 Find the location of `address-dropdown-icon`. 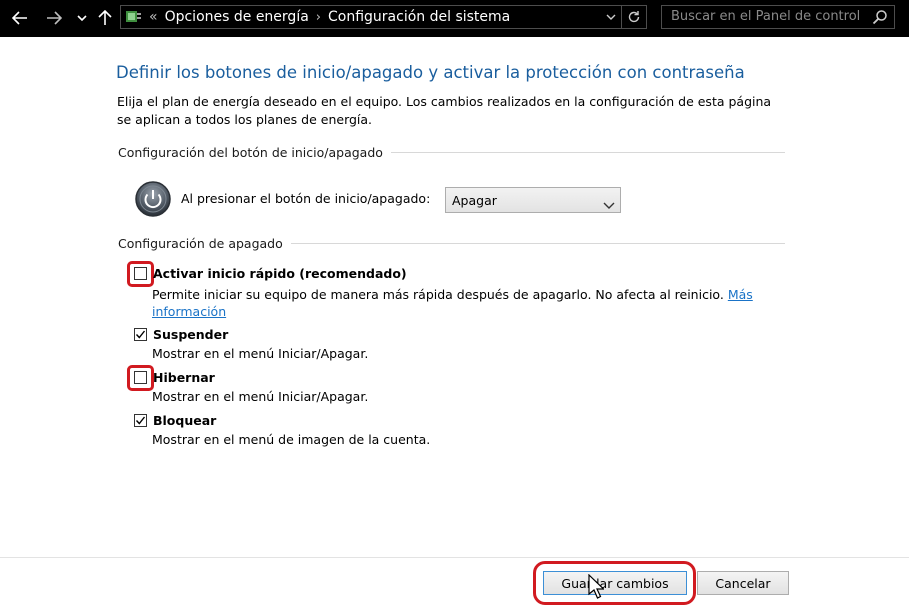

address-dropdown-icon is located at coordinates (611, 17).